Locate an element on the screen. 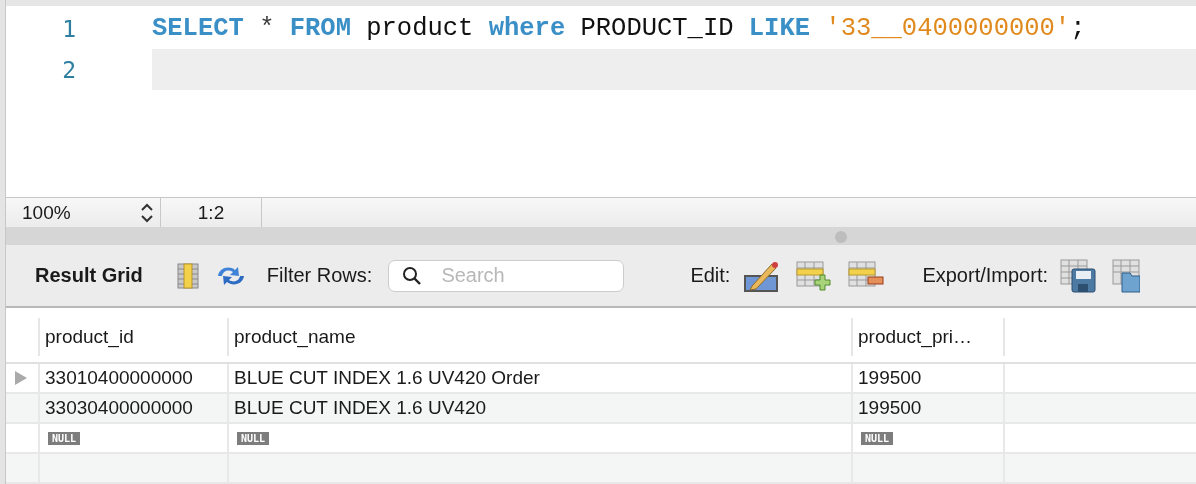 The height and width of the screenshot is (484, 1196). code-token: '33__0400000000' is located at coordinates (948, 28).